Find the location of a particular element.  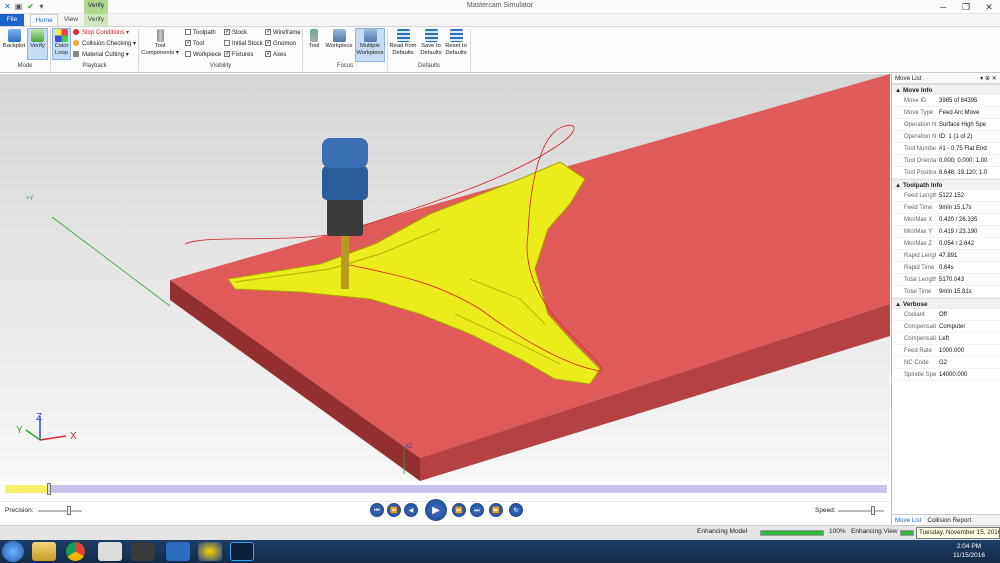

restore-button: ❐ is located at coordinates (966, 7).